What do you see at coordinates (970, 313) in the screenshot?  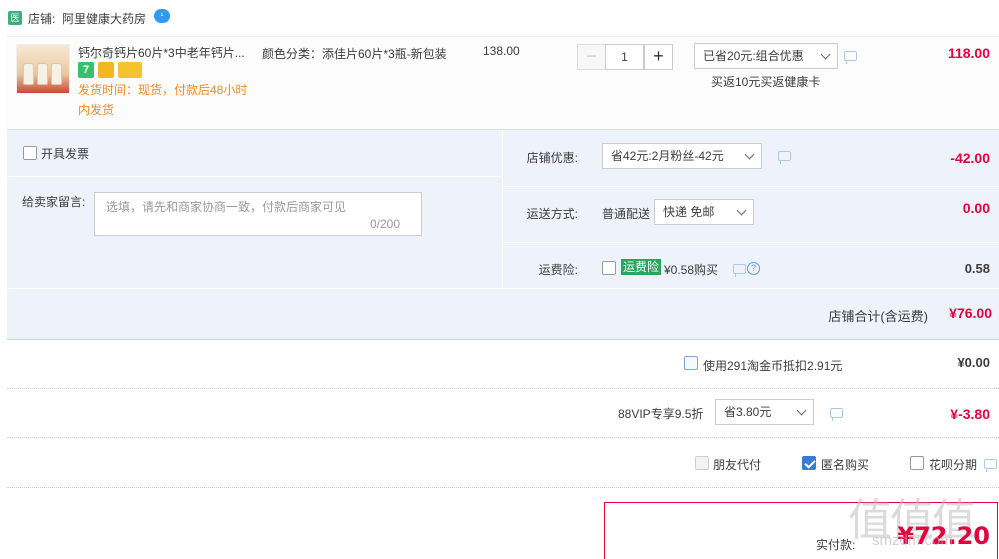 I see `shop-subtotal-value: ¥76.00` at bounding box center [970, 313].